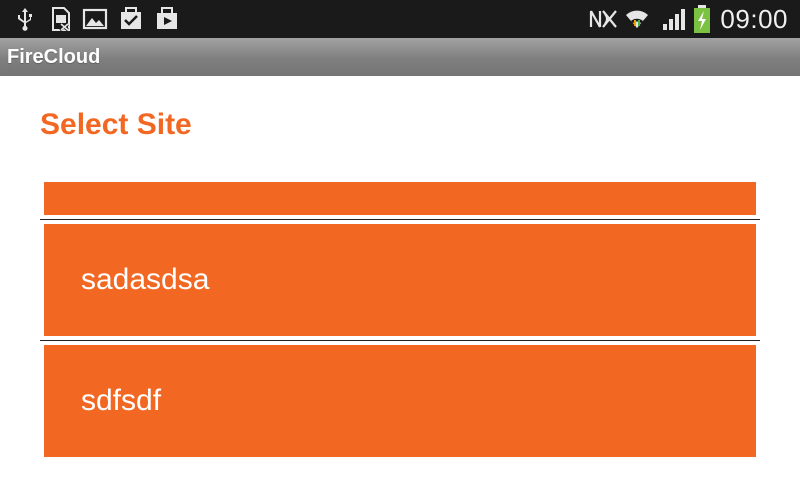  Describe the element at coordinates (603, 19) in the screenshot. I see `nfc-muted-icon` at that location.